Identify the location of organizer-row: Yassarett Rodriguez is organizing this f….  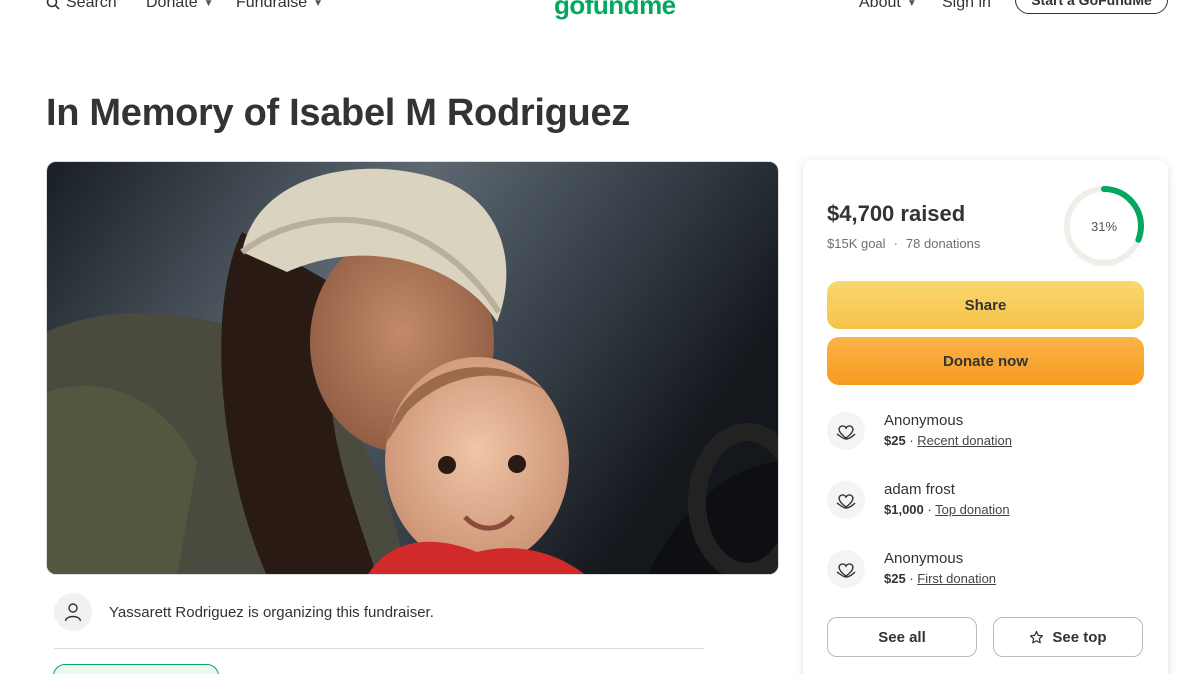
(244, 612).